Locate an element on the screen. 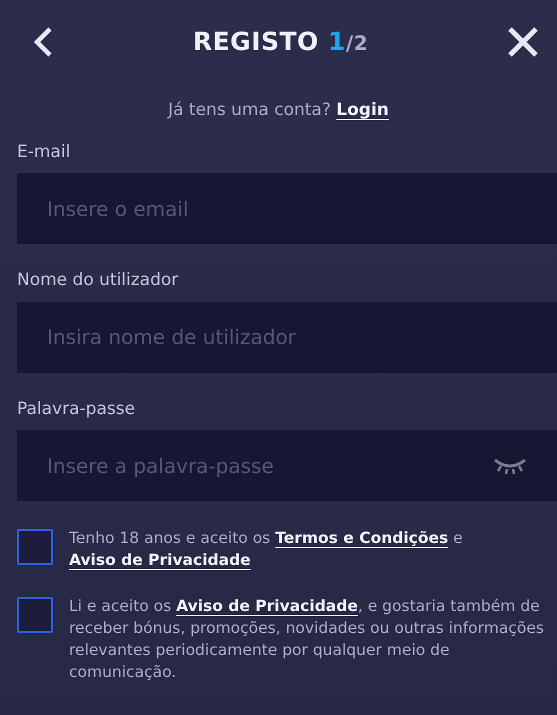  input-field: Insere o email is located at coordinates (287, 208).